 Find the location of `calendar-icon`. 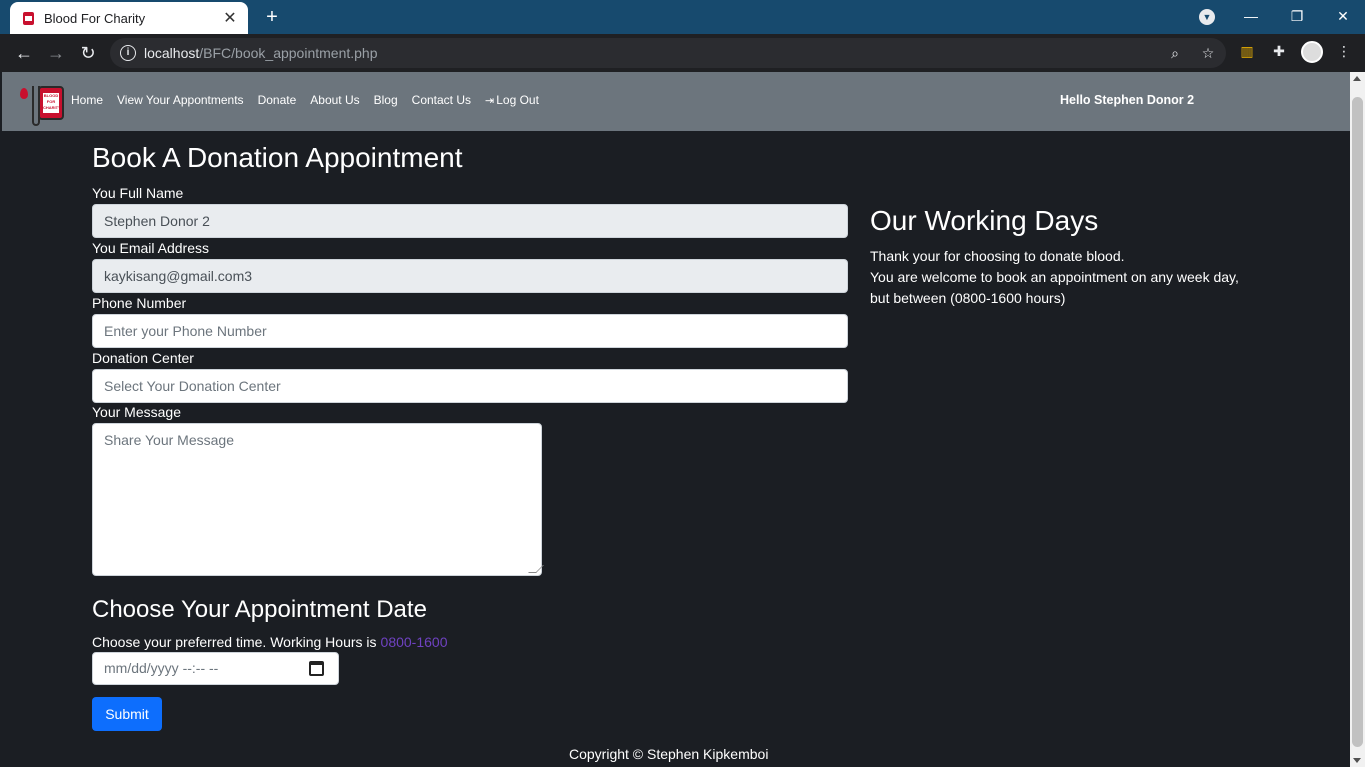

calendar-icon is located at coordinates (316, 668).